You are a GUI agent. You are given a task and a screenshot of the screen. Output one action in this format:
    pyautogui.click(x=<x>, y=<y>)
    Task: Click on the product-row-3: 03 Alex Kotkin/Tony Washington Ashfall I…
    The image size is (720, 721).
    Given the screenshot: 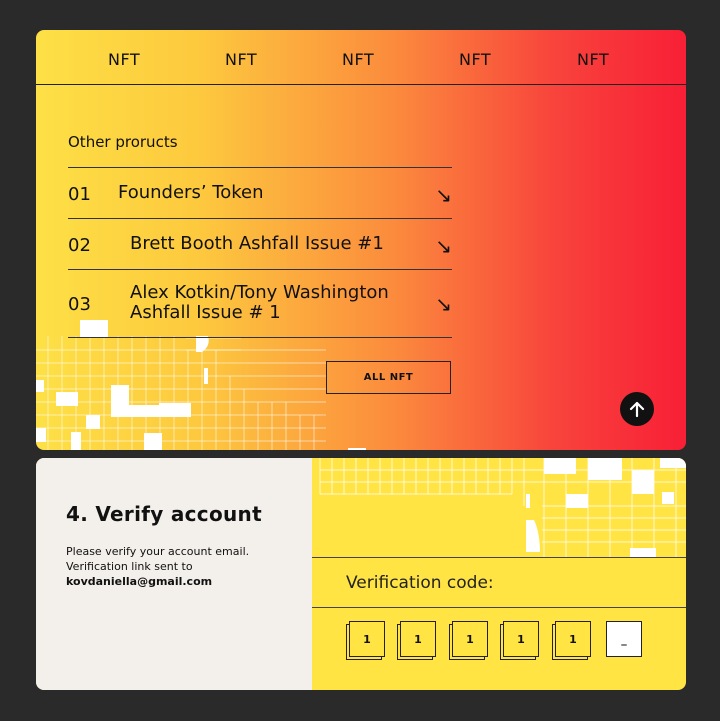 What is the action you would take?
    pyautogui.click(x=260, y=303)
    